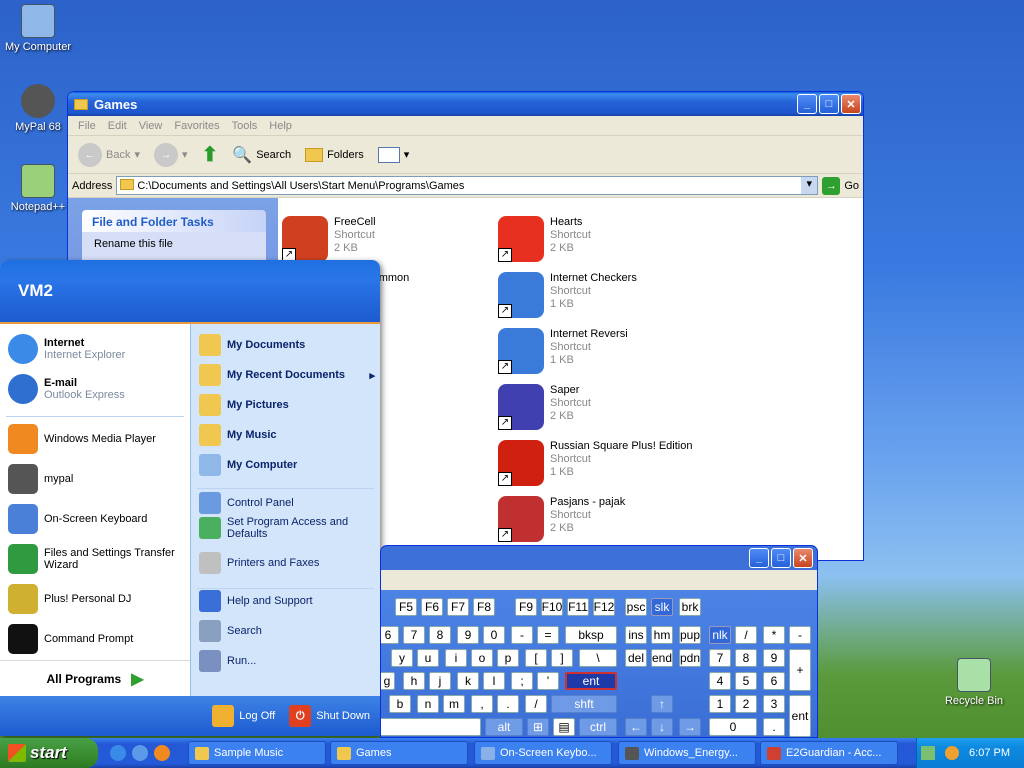  I want to click on log-off-button: Log Off, so click(243, 716).